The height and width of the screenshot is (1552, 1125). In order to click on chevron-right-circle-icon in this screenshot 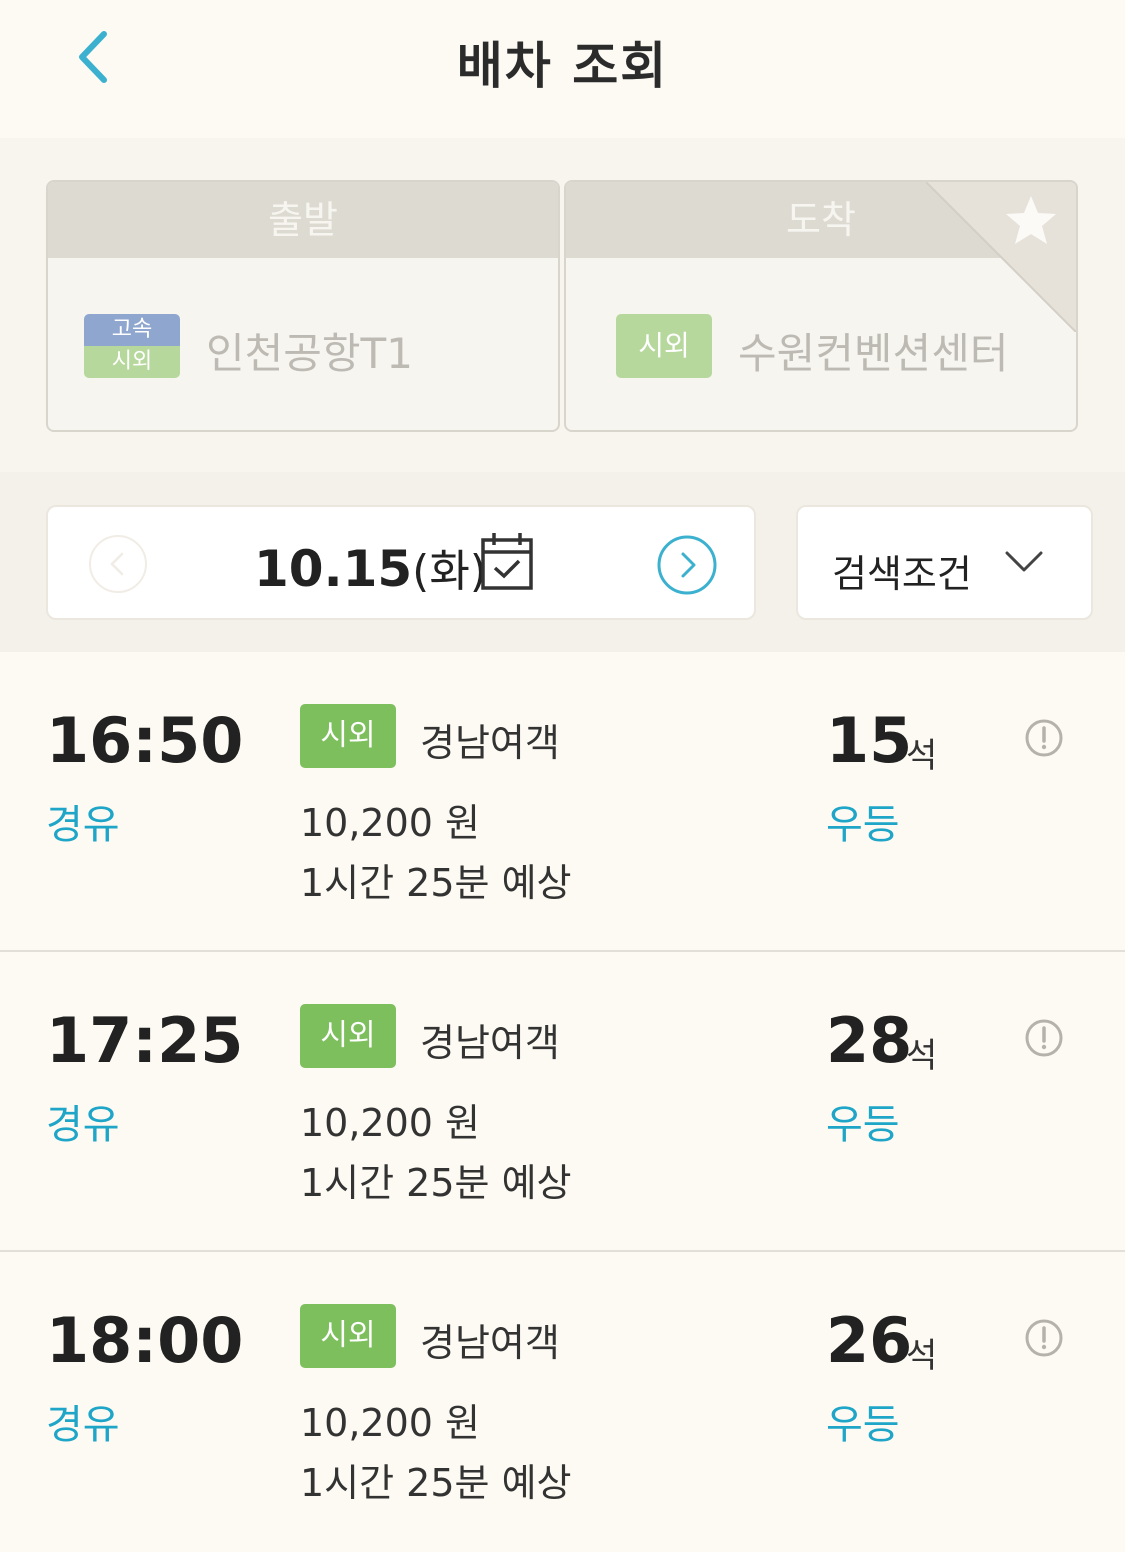, I will do `click(687, 565)`.